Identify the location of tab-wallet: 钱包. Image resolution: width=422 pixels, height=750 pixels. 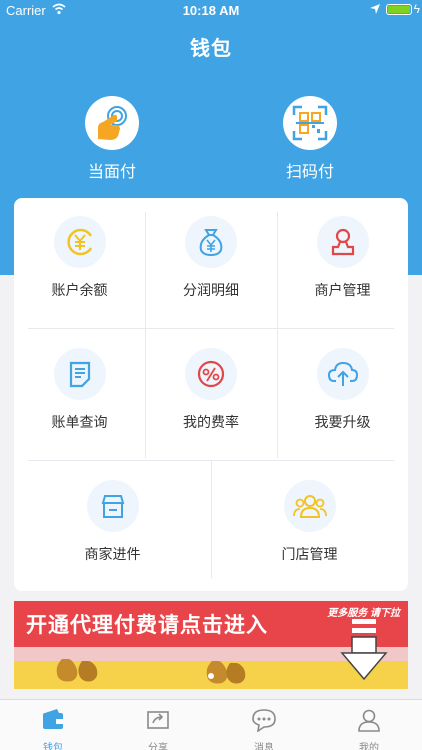
(53, 729).